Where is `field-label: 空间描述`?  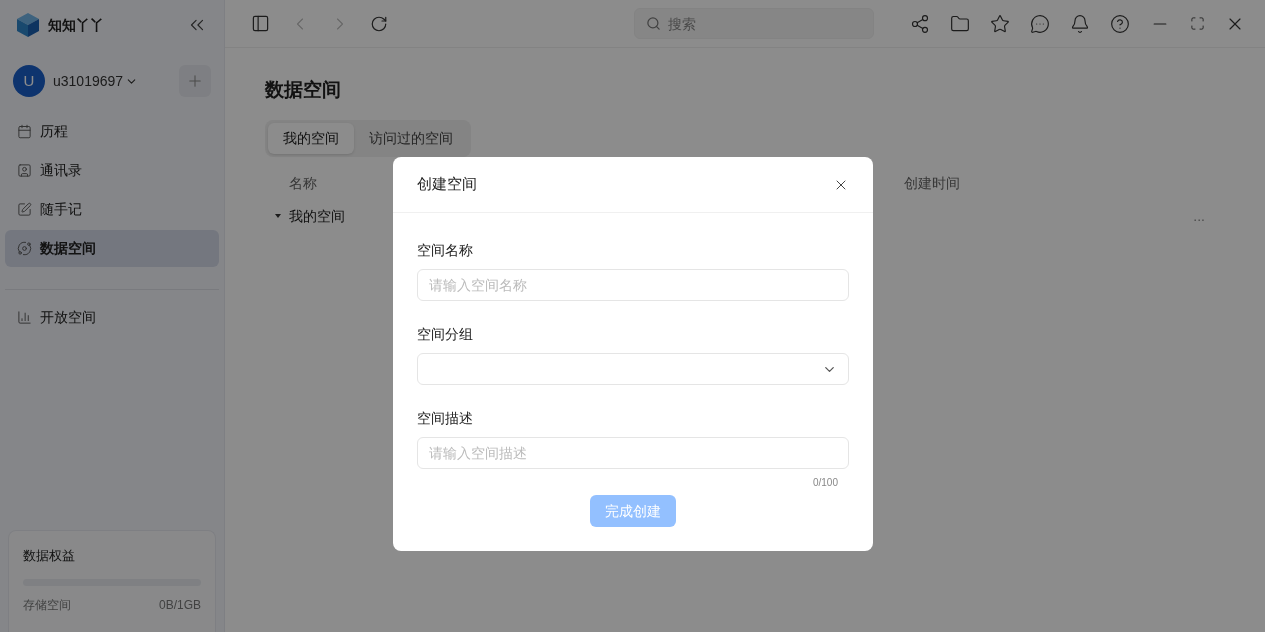 field-label: 空间描述 is located at coordinates (445, 418).